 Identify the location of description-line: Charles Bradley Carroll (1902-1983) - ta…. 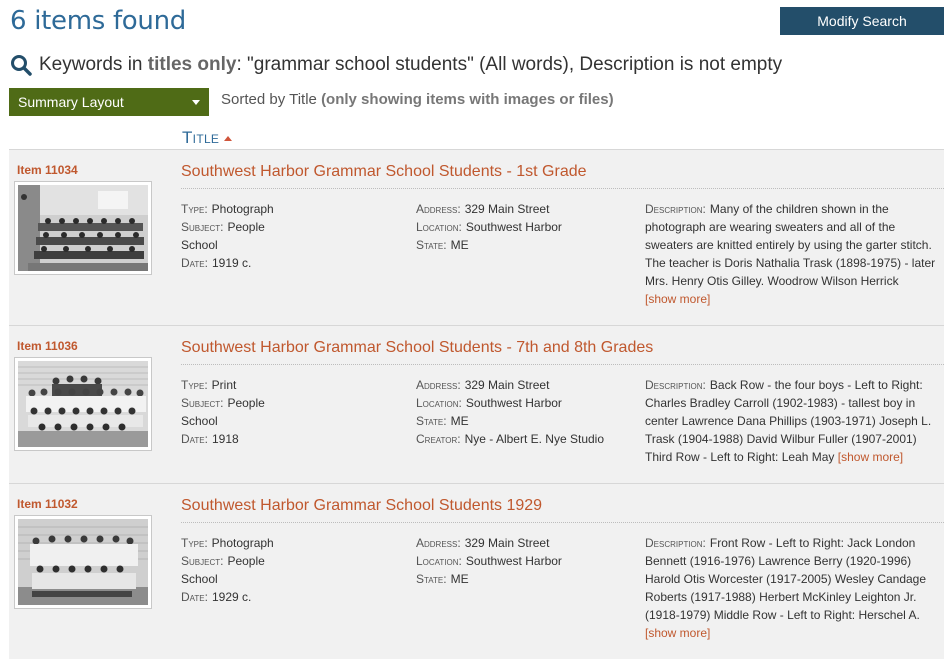
(780, 403).